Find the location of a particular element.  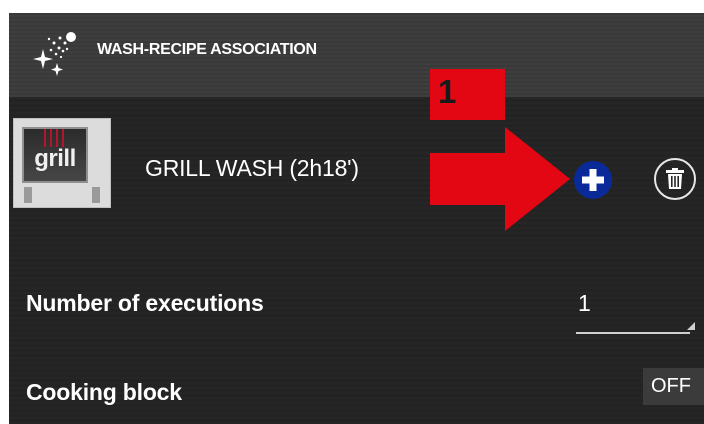

trash-icon is located at coordinates (675, 178).